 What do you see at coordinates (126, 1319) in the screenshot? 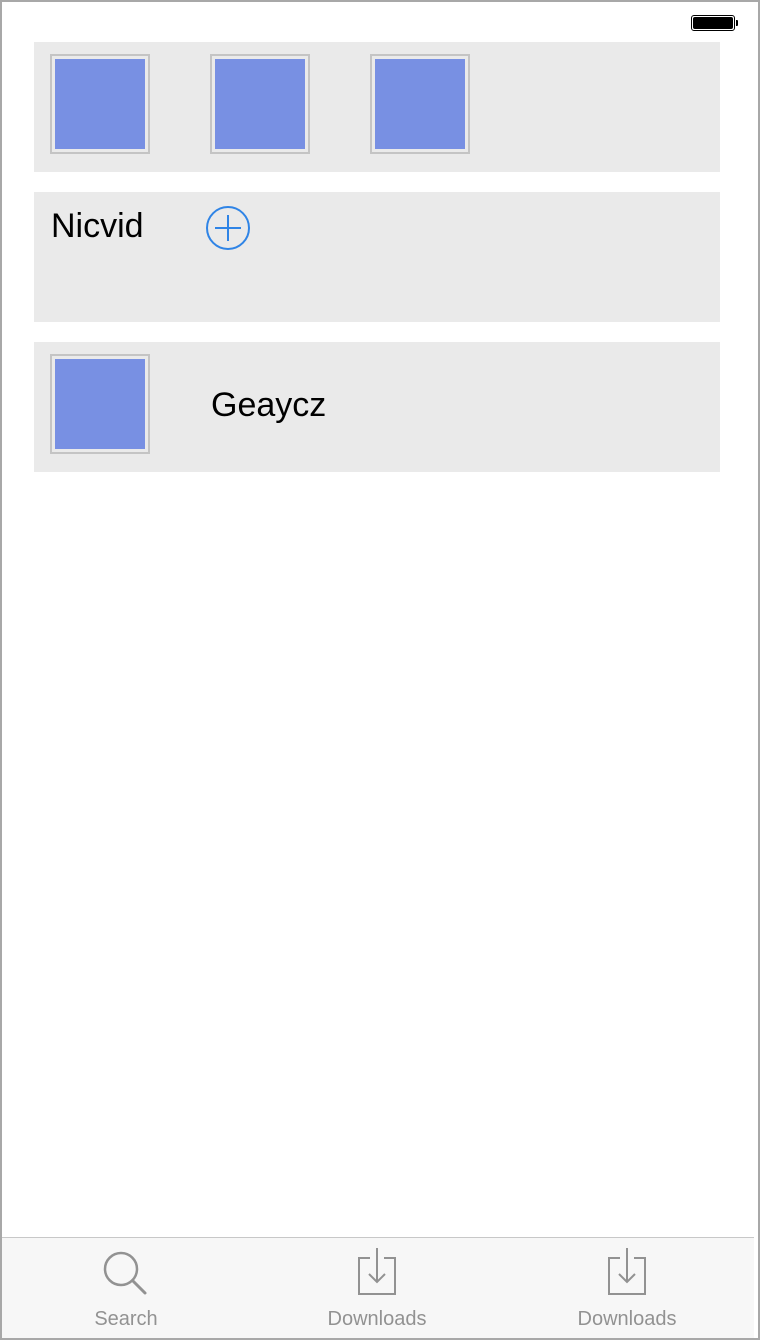
I see `tab-search-label: Search` at bounding box center [126, 1319].